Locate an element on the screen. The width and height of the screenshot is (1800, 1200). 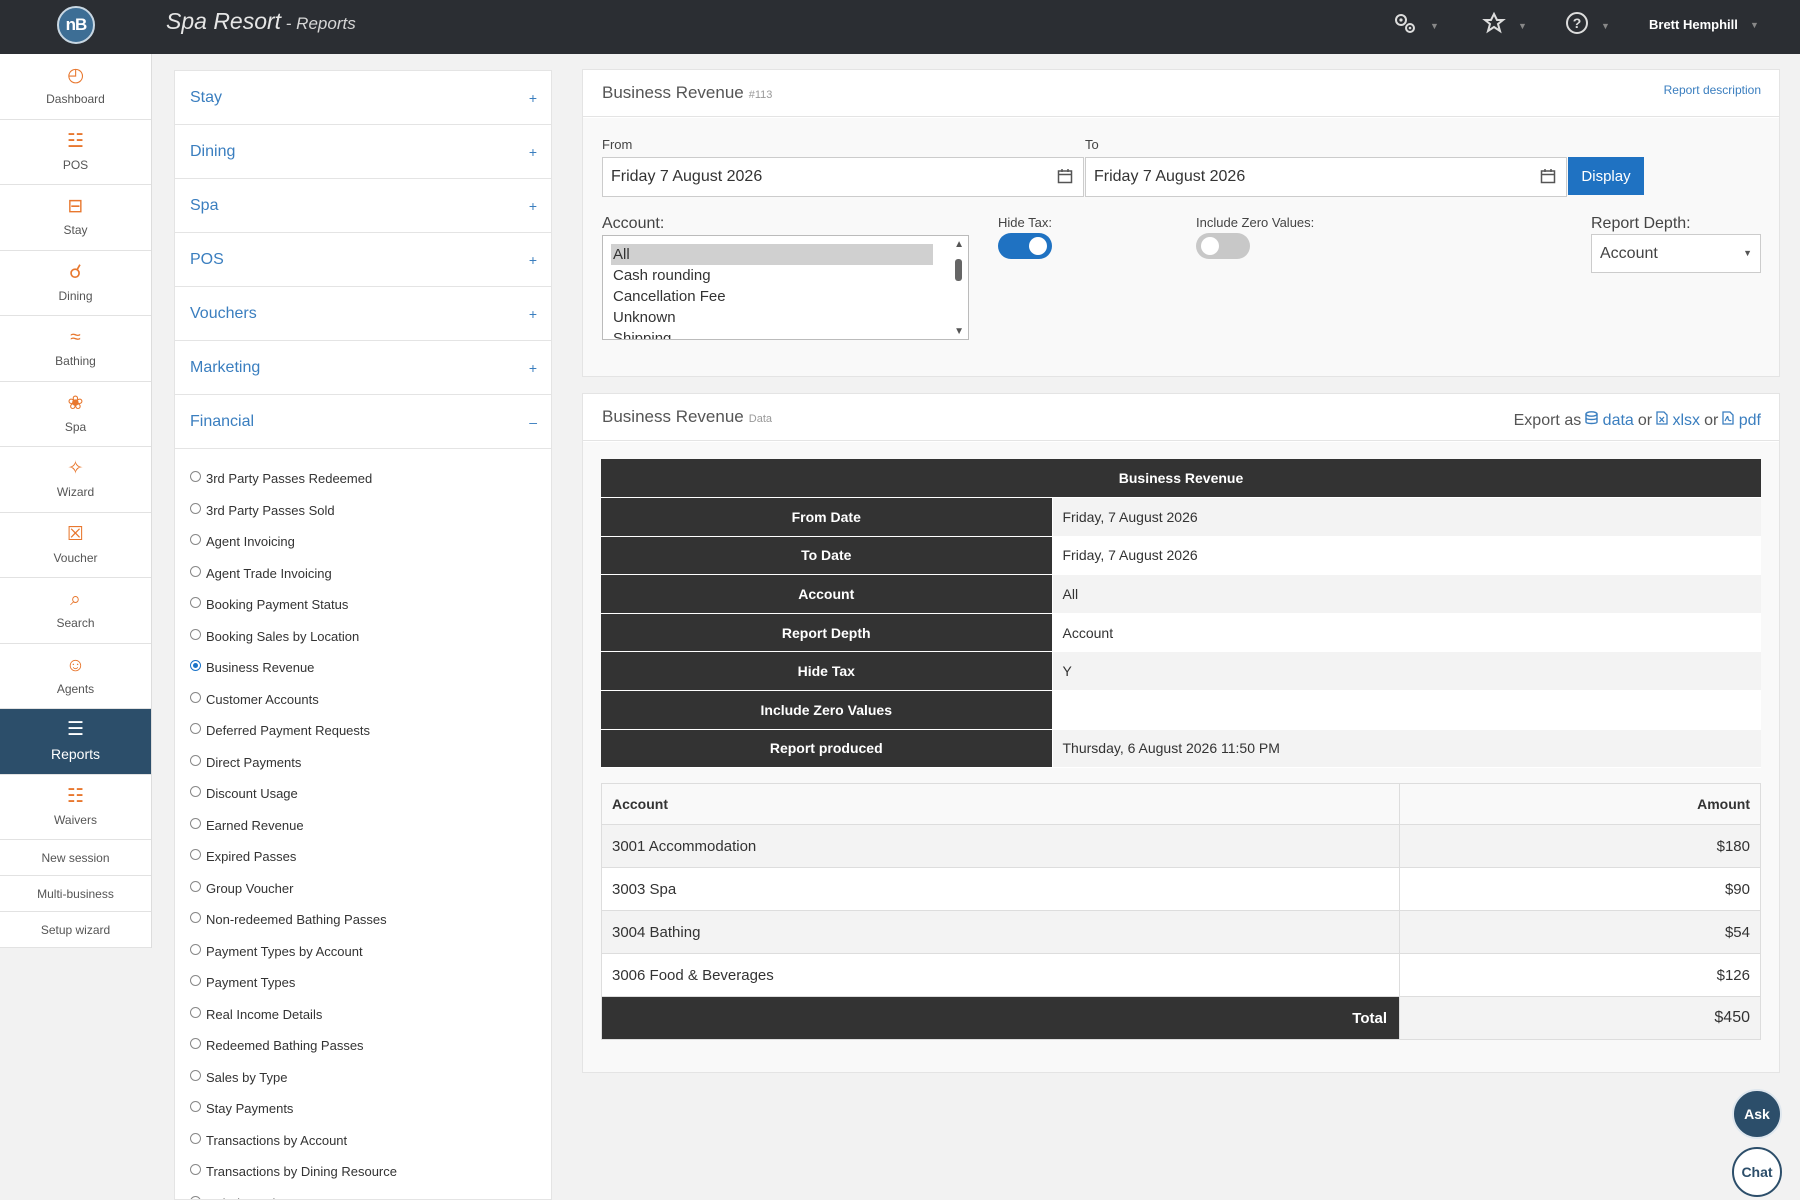
hide-tax-toggle is located at coordinates (1025, 246).